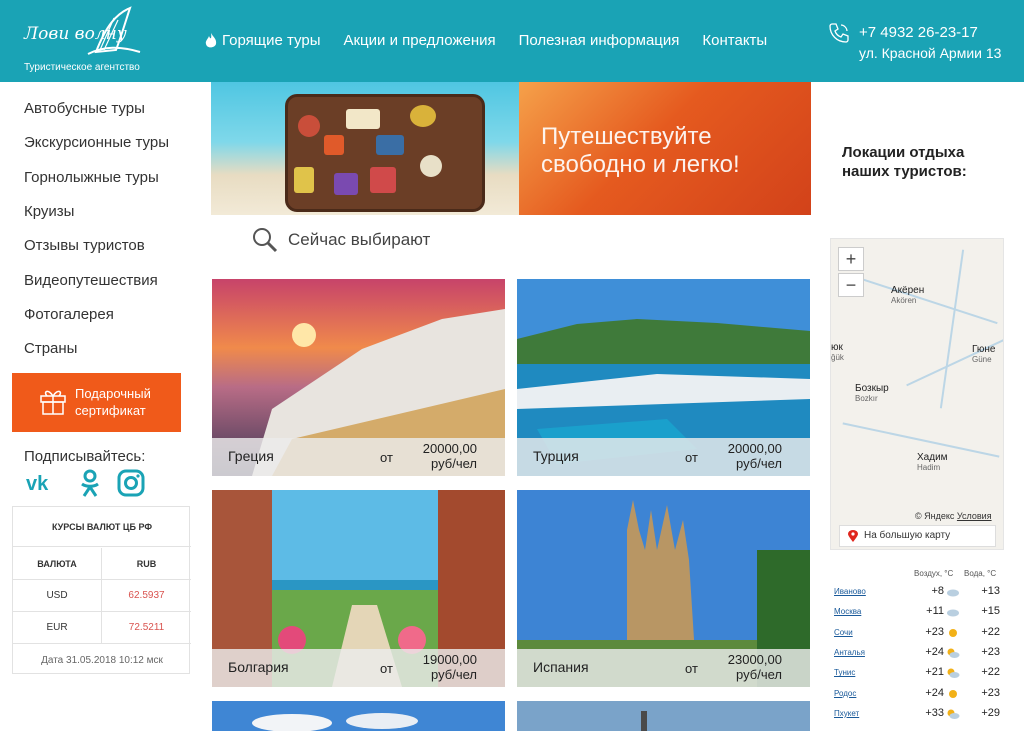 The width and height of the screenshot is (1024, 731). I want to click on tour-card-bulgaria: Болгария от 19000,00 руб/чел, so click(358, 588).